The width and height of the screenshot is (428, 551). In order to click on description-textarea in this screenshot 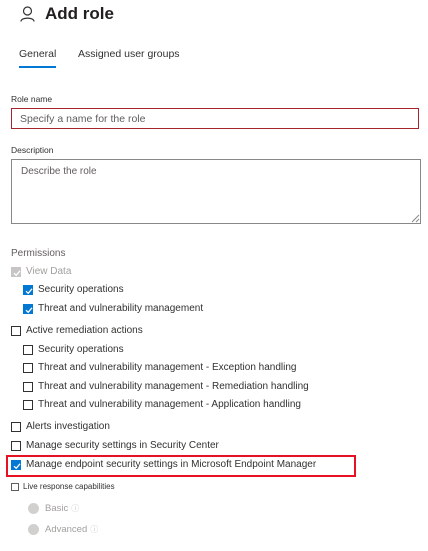, I will do `click(216, 191)`.